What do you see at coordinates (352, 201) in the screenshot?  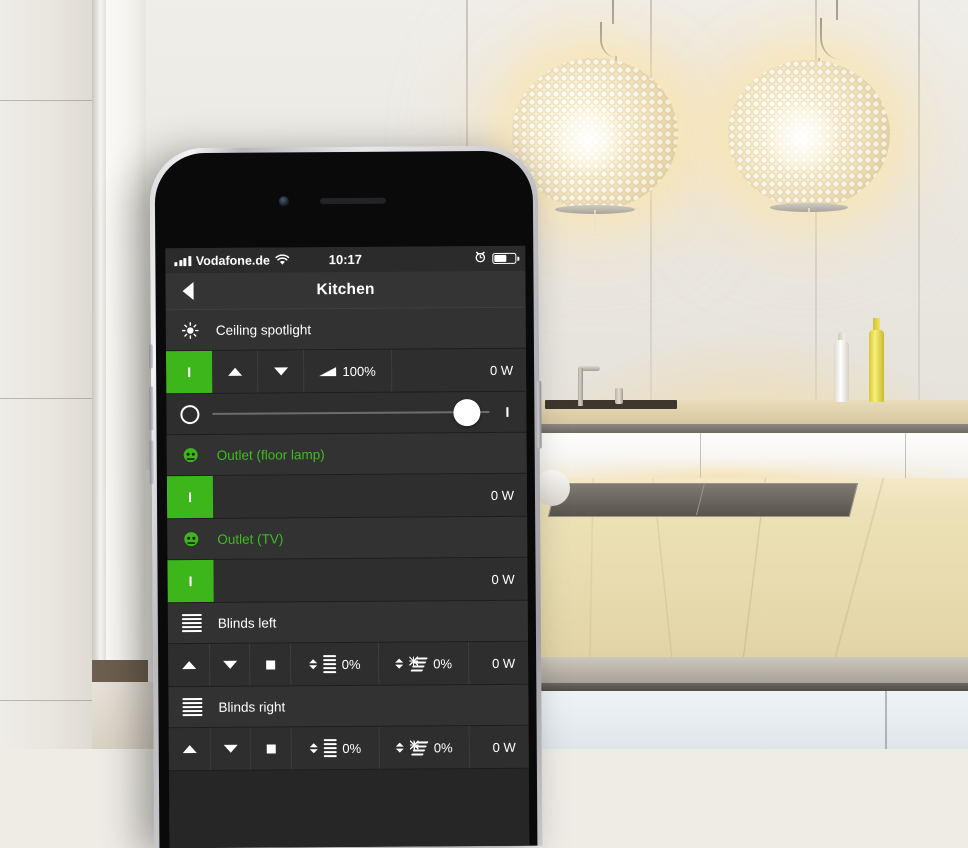 I see `earpiece-speaker` at bounding box center [352, 201].